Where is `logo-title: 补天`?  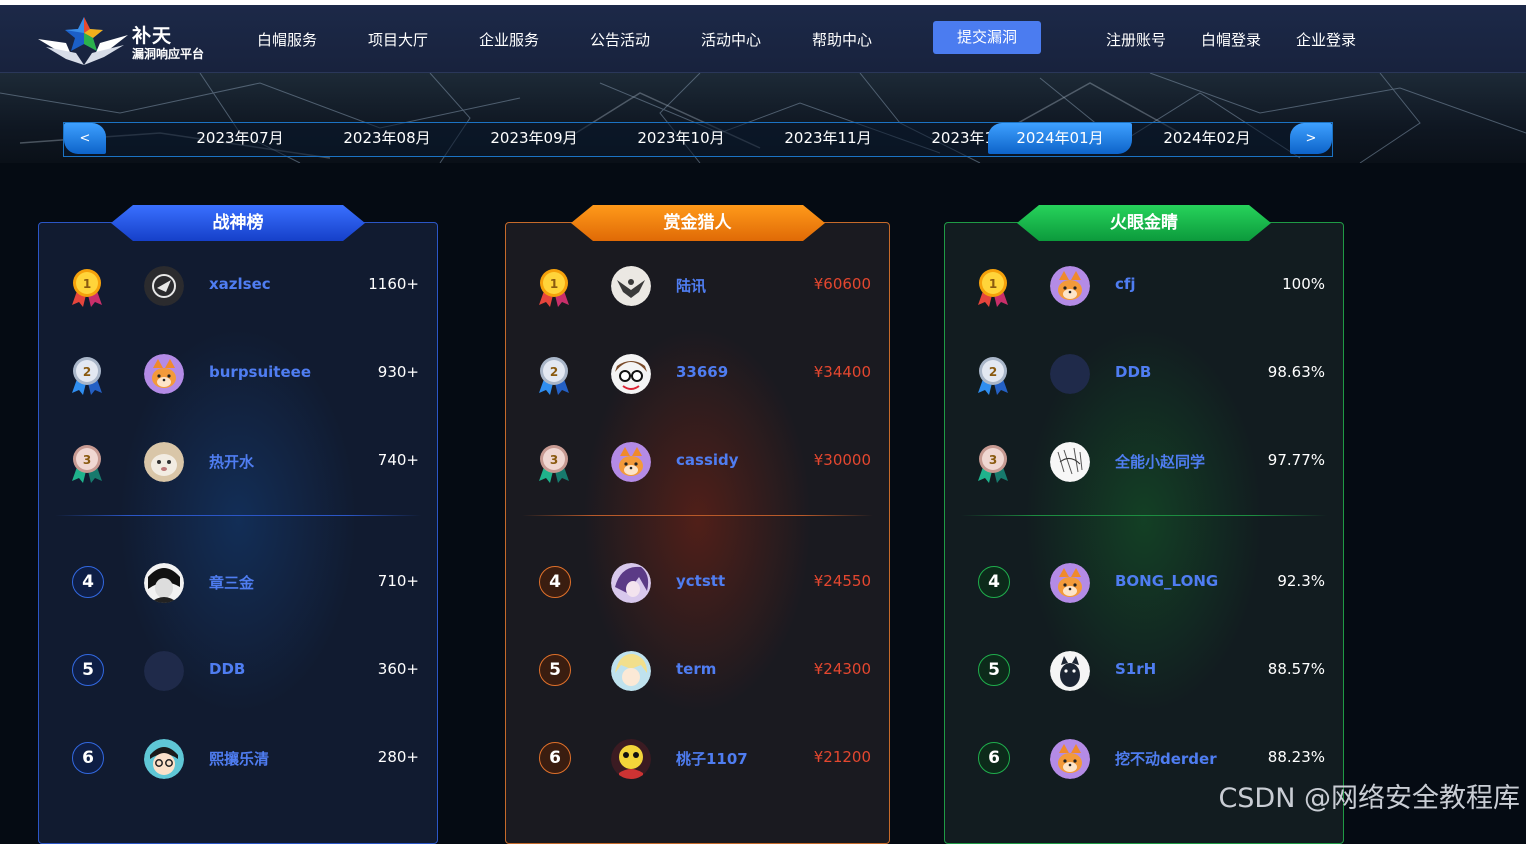
logo-title: 补天 is located at coordinates (152, 36).